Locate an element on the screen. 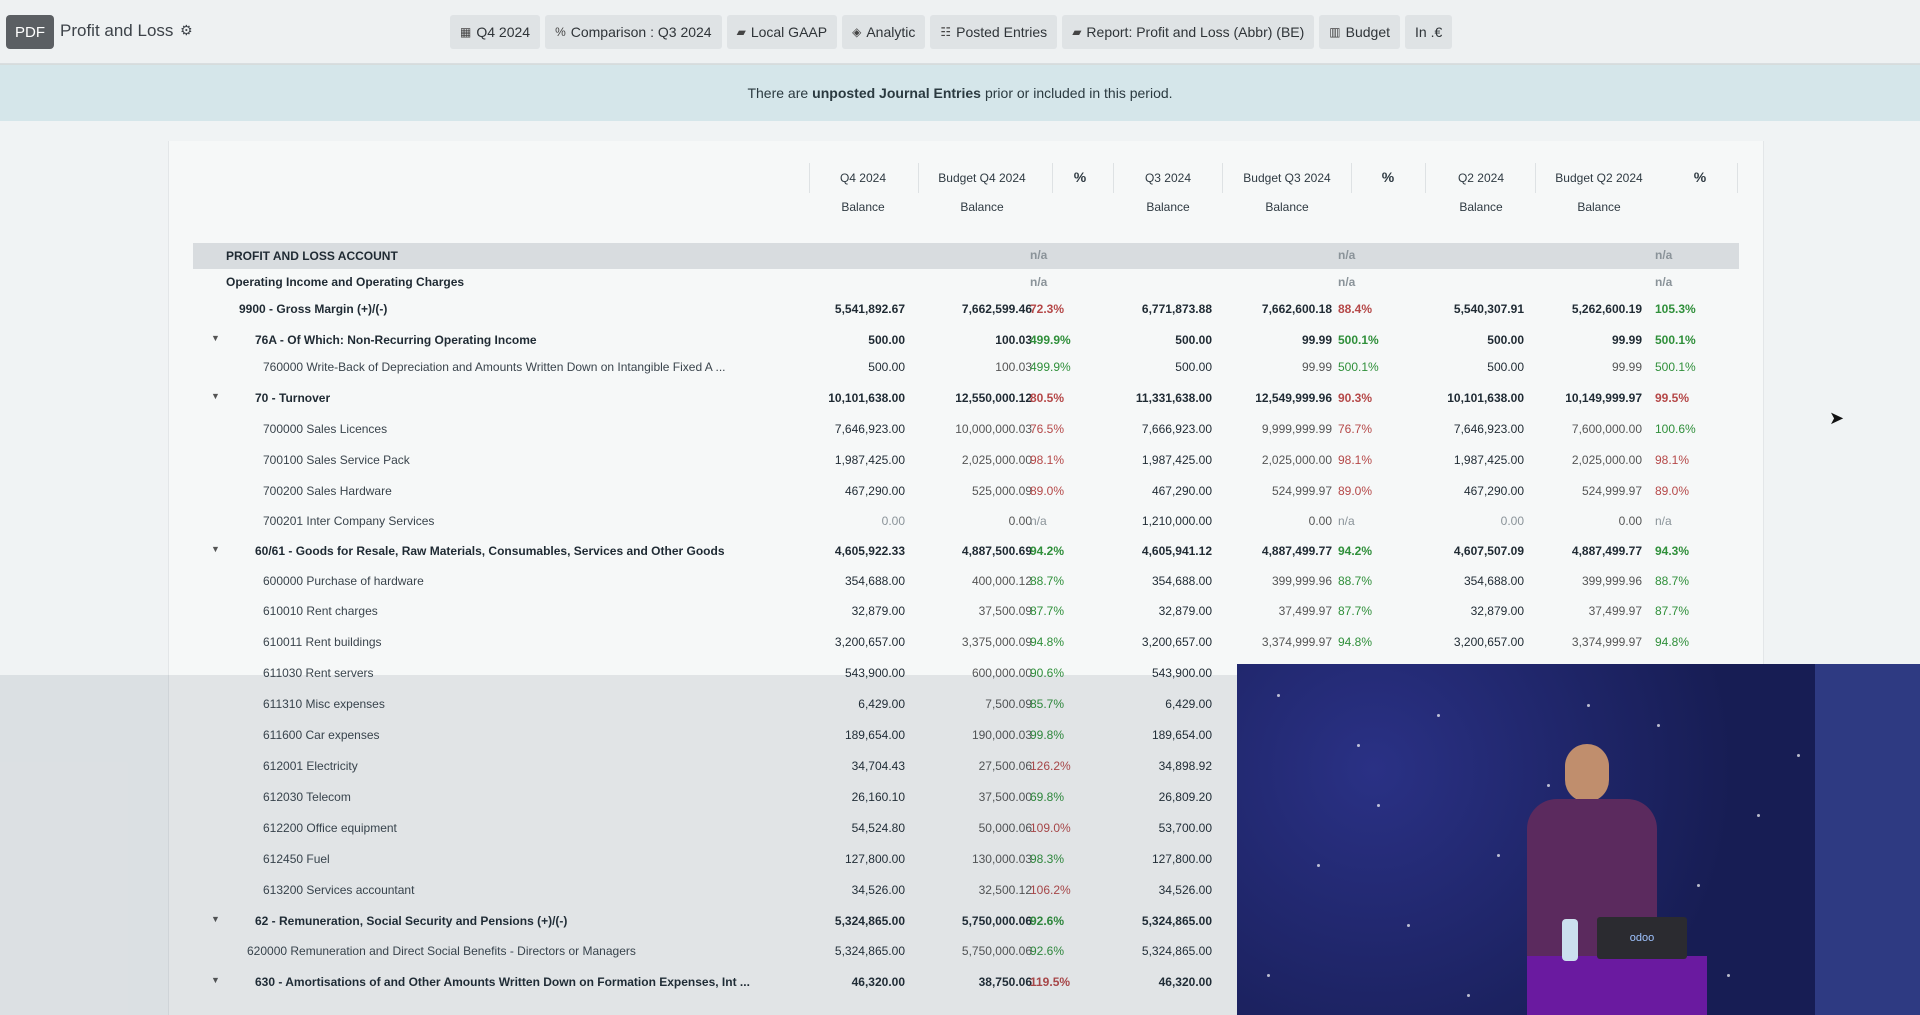  balance-cell: 4,887,500.69 is located at coordinates (972, 551).